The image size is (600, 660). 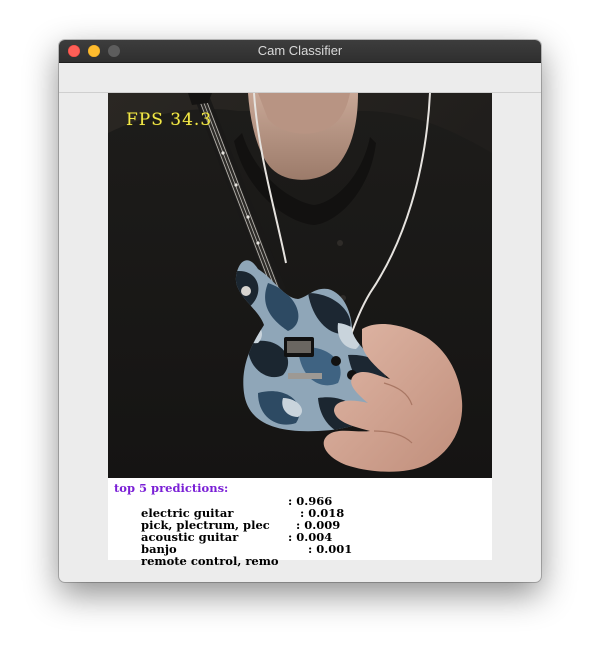 I want to click on fps-overlay: FPS 34.3, so click(x=169, y=120).